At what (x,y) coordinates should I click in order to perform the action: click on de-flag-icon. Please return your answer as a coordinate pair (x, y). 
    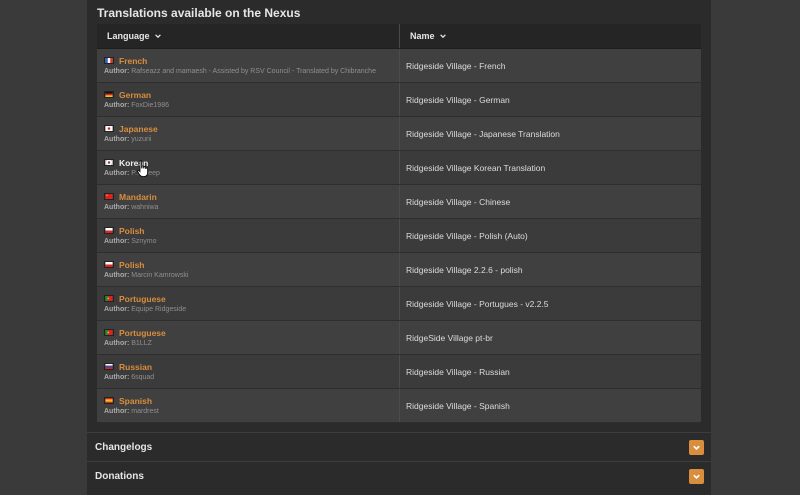
    Looking at the image, I should click on (109, 94).